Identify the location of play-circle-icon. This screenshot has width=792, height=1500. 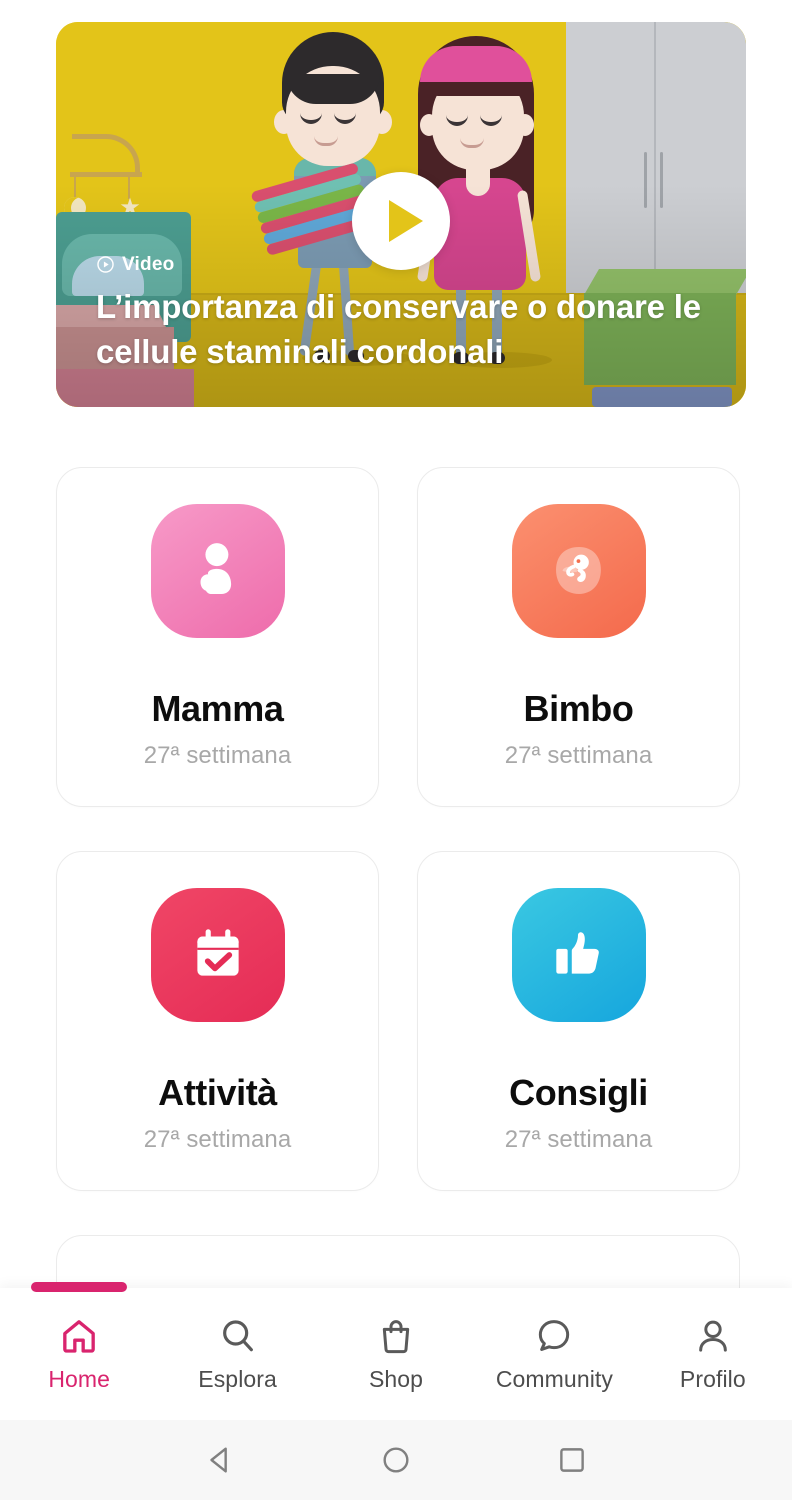
(105, 265).